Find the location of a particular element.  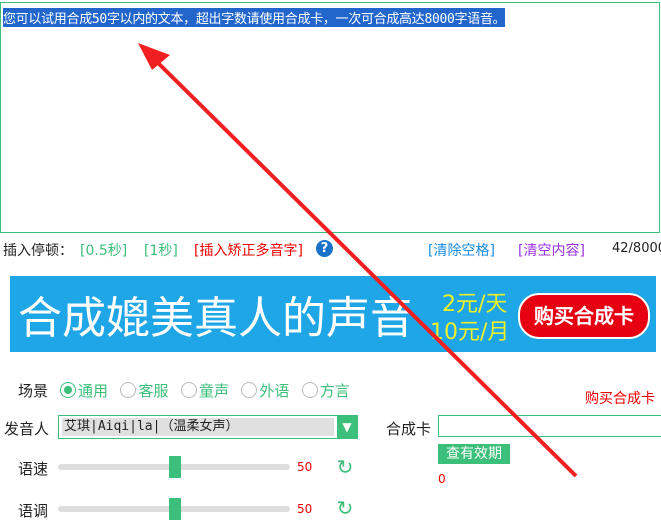

promo-banner: 合成媲美真人的声音 2元/天 10元/月 购买合成卡 is located at coordinates (333, 314).